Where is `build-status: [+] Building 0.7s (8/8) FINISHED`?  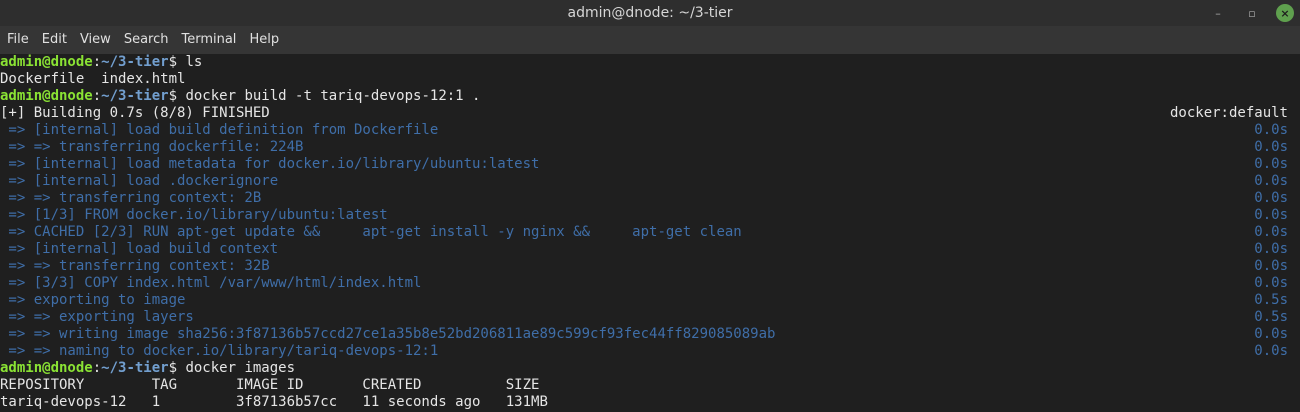 build-status: [+] Building 0.7s (8/8) FINISHED is located at coordinates (135, 113).